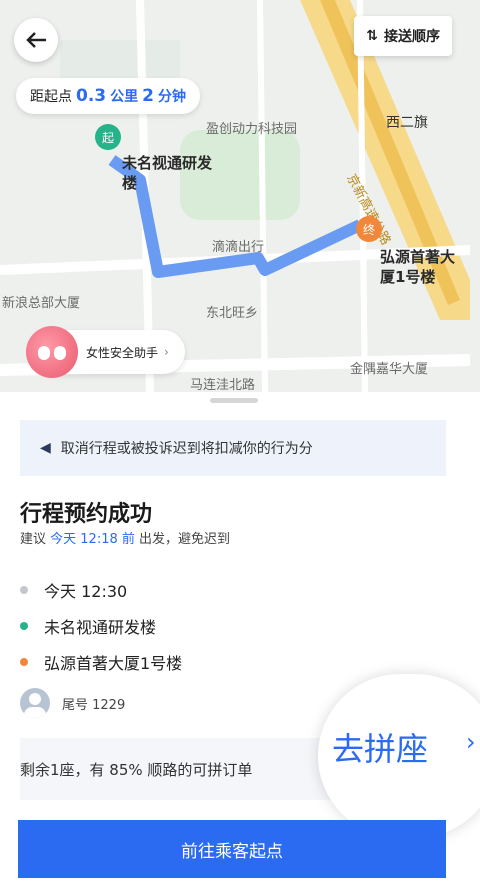  What do you see at coordinates (185, 539) in the screenshot?
I see `subtitle-suffix: 出发，避免迟到` at bounding box center [185, 539].